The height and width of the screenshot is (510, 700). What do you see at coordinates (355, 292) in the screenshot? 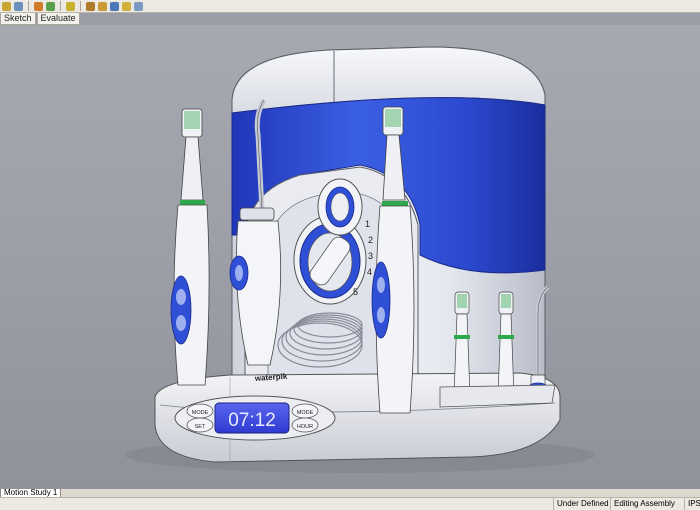
I see `pressure-mark-5: 5` at bounding box center [355, 292].